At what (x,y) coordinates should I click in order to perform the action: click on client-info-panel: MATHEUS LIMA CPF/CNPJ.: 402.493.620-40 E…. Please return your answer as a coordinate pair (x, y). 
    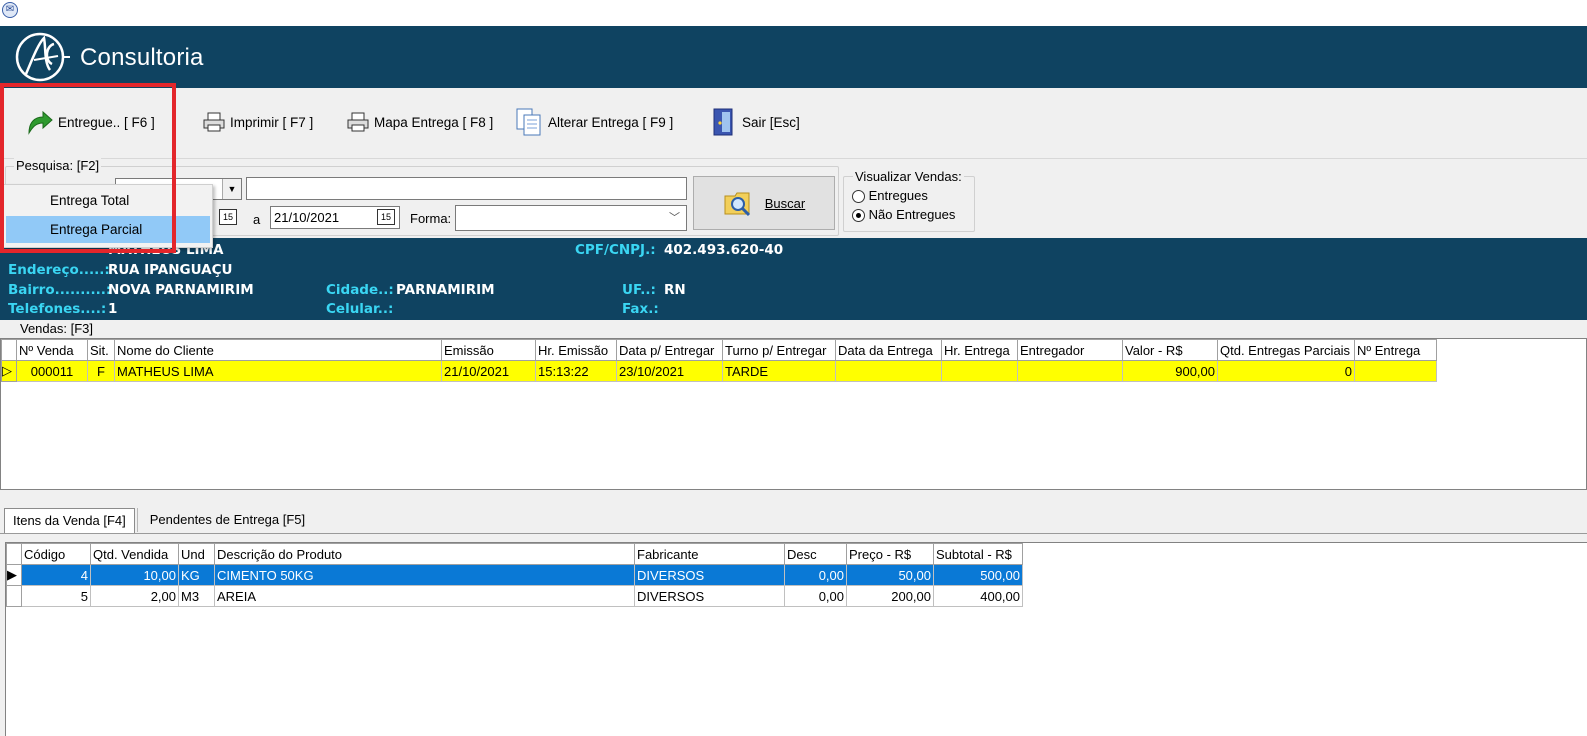
    Looking at the image, I should click on (793, 279).